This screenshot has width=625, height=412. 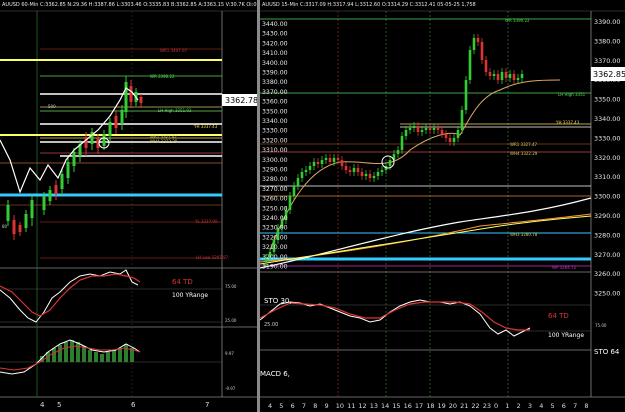 What do you see at coordinates (607, 22) in the screenshot?
I see `y-tick-outer: 3390.00` at bounding box center [607, 22].